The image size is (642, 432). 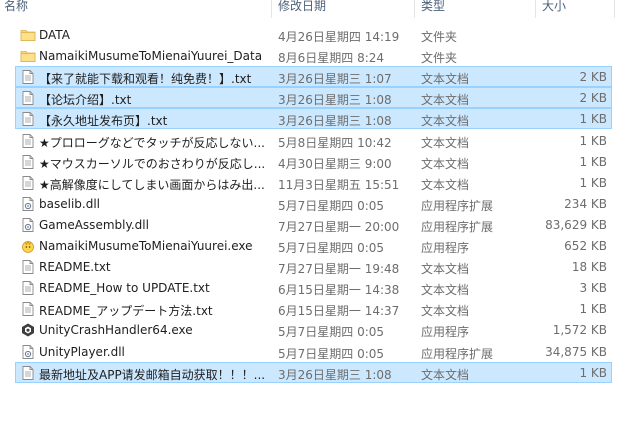 I want to click on file-name: README.txt, so click(x=75, y=267).